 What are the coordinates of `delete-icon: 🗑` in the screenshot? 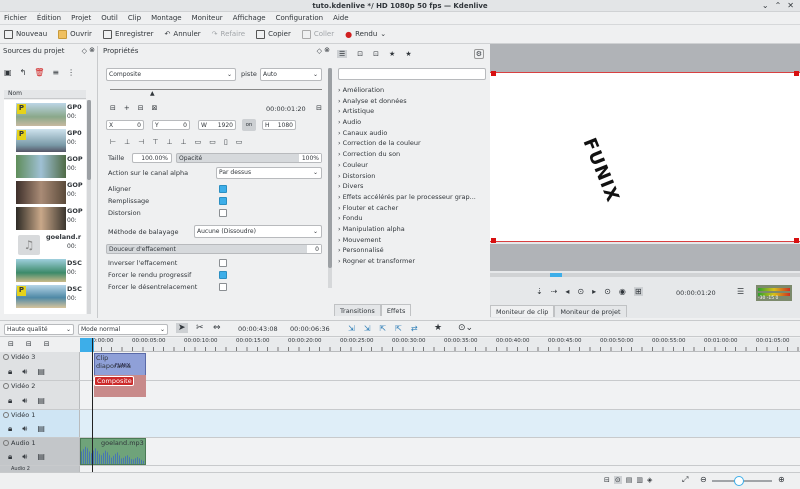 It's located at (39, 72).